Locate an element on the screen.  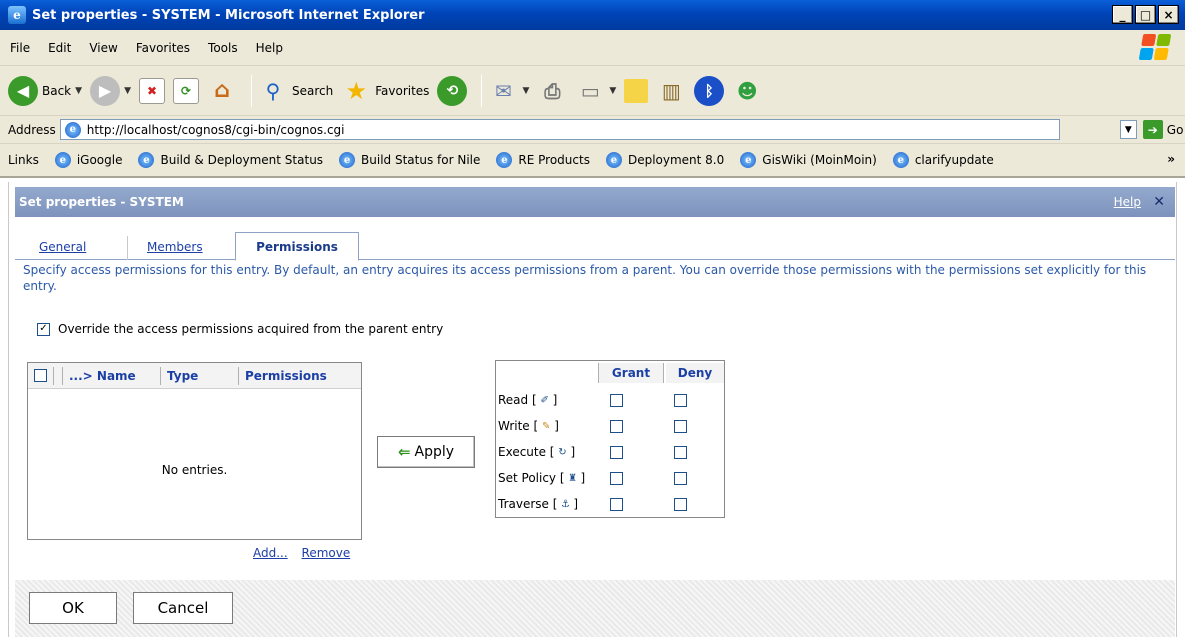
address-dropdown-button: ▼ is located at coordinates (1128, 129).